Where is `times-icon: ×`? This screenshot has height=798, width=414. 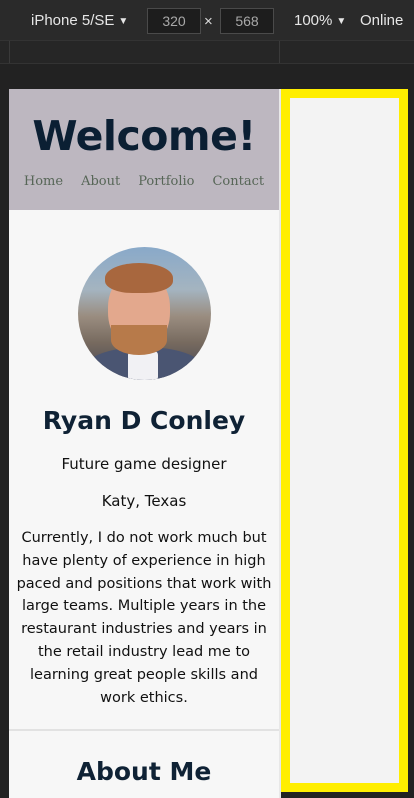 times-icon: × is located at coordinates (208, 21).